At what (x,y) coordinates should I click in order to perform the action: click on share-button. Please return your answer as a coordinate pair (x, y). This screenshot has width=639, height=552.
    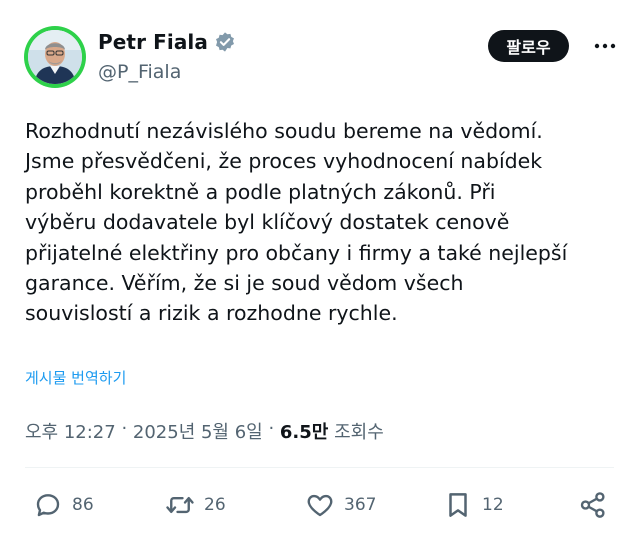
    Looking at the image, I should click on (593, 505).